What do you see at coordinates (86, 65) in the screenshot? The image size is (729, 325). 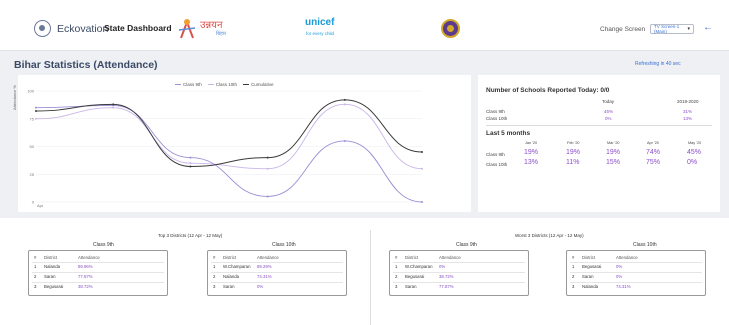 I see `page-title: Bihar Statistics (Attendance)` at bounding box center [86, 65].